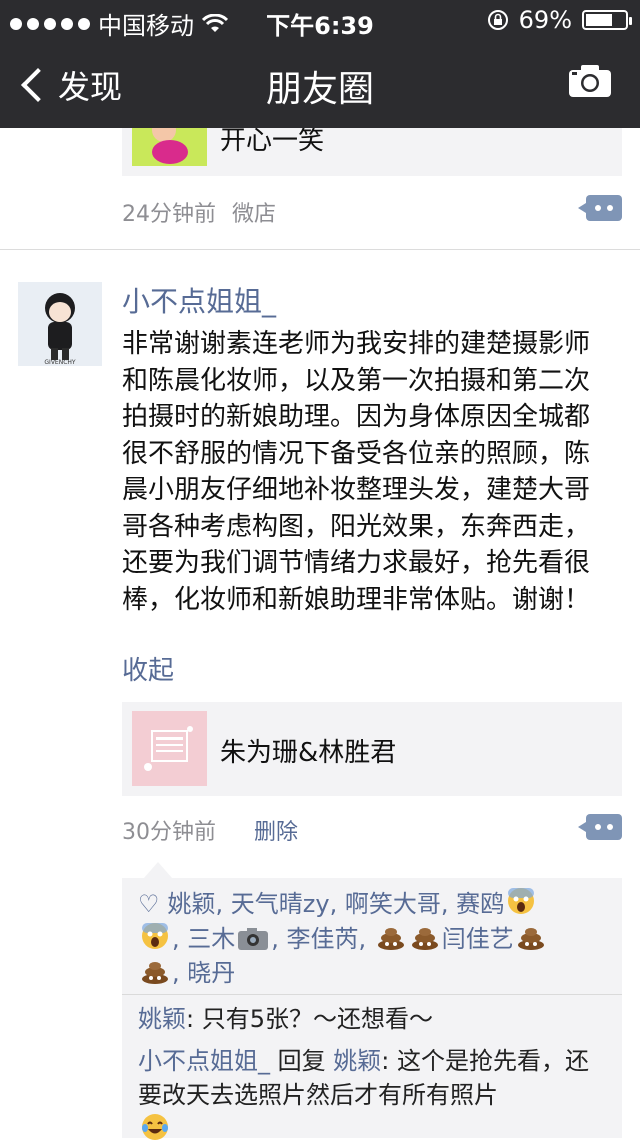  Describe the element at coordinates (323, 939) in the screenshot. I see `like-user: 李佳芮` at that location.